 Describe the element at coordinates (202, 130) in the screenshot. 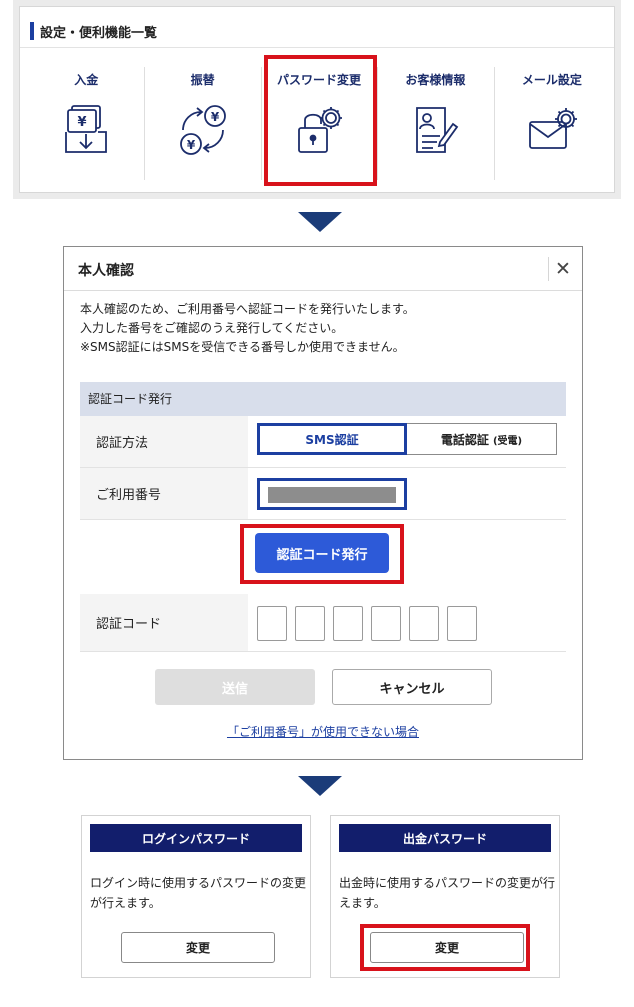

I see `transfer-yen-icon: ¥ ¥` at that location.